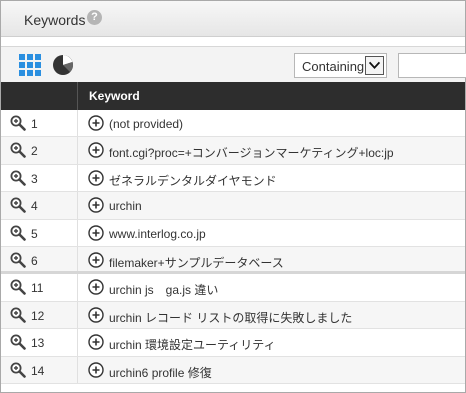 The height and width of the screenshot is (393, 466). What do you see at coordinates (233, 96) in the screenshot?
I see `table-header: Keyword` at bounding box center [233, 96].